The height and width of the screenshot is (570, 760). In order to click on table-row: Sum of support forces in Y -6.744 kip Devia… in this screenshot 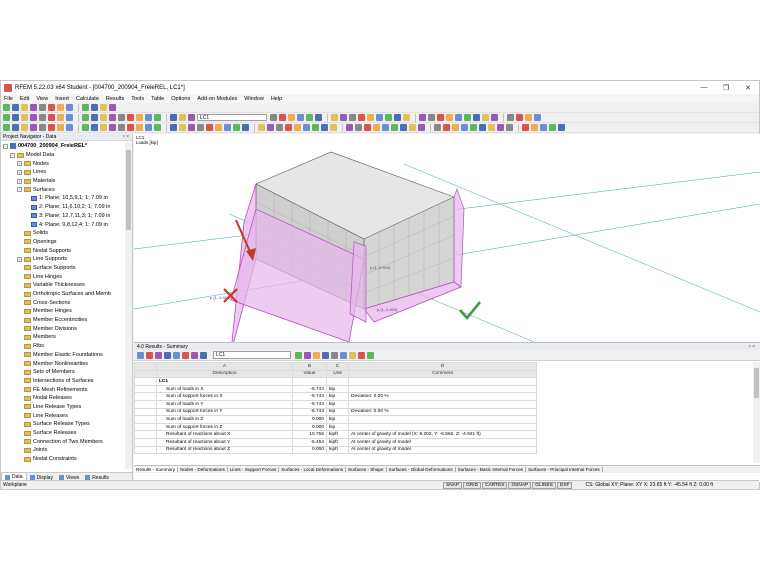, I will do `click(335, 412)`.